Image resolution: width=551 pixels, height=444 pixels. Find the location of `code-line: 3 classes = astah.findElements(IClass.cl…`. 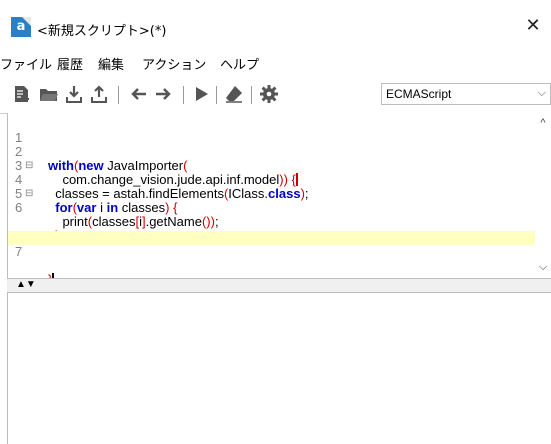

code-line: 3 classes = astah.findElements(IClass.cl… is located at coordinates (272, 173).